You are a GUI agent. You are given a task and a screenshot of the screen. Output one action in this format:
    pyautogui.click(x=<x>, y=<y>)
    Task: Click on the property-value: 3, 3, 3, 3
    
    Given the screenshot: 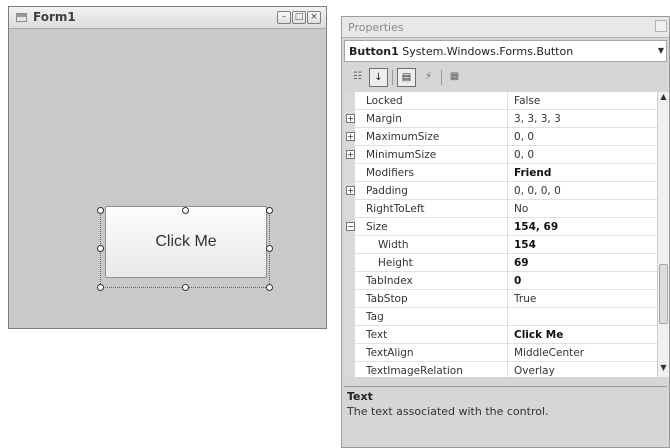 What is the action you would take?
    pyautogui.click(x=537, y=119)
    